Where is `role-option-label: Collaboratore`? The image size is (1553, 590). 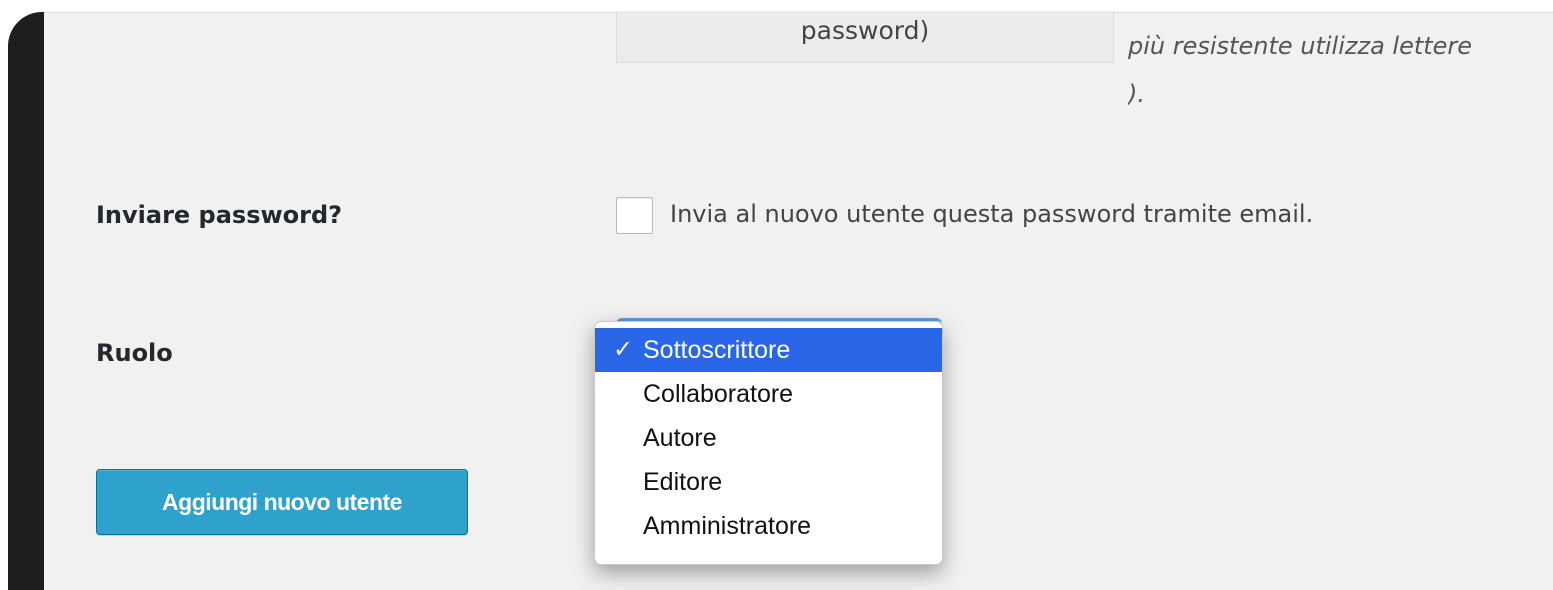 role-option-label: Collaboratore is located at coordinates (718, 394).